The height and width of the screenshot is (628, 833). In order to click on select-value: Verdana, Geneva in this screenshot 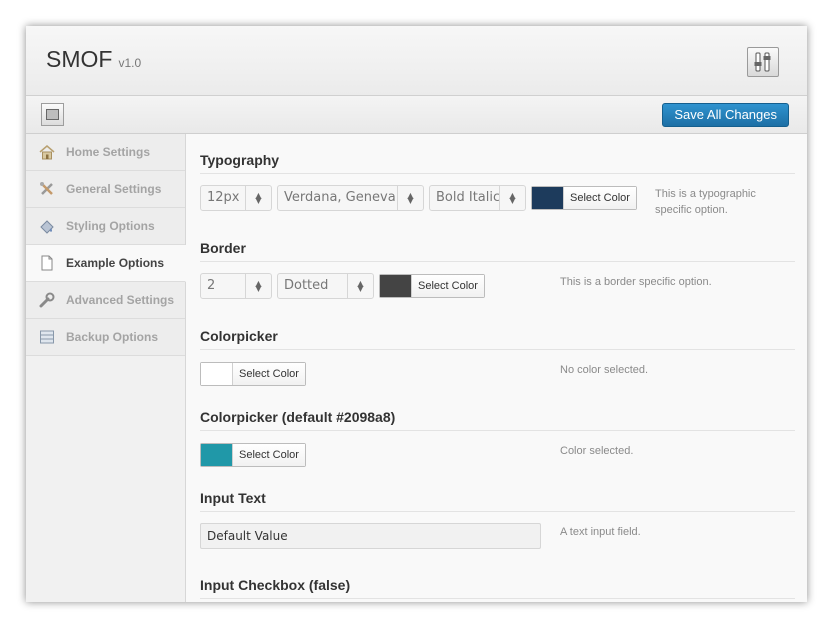, I will do `click(340, 197)`.